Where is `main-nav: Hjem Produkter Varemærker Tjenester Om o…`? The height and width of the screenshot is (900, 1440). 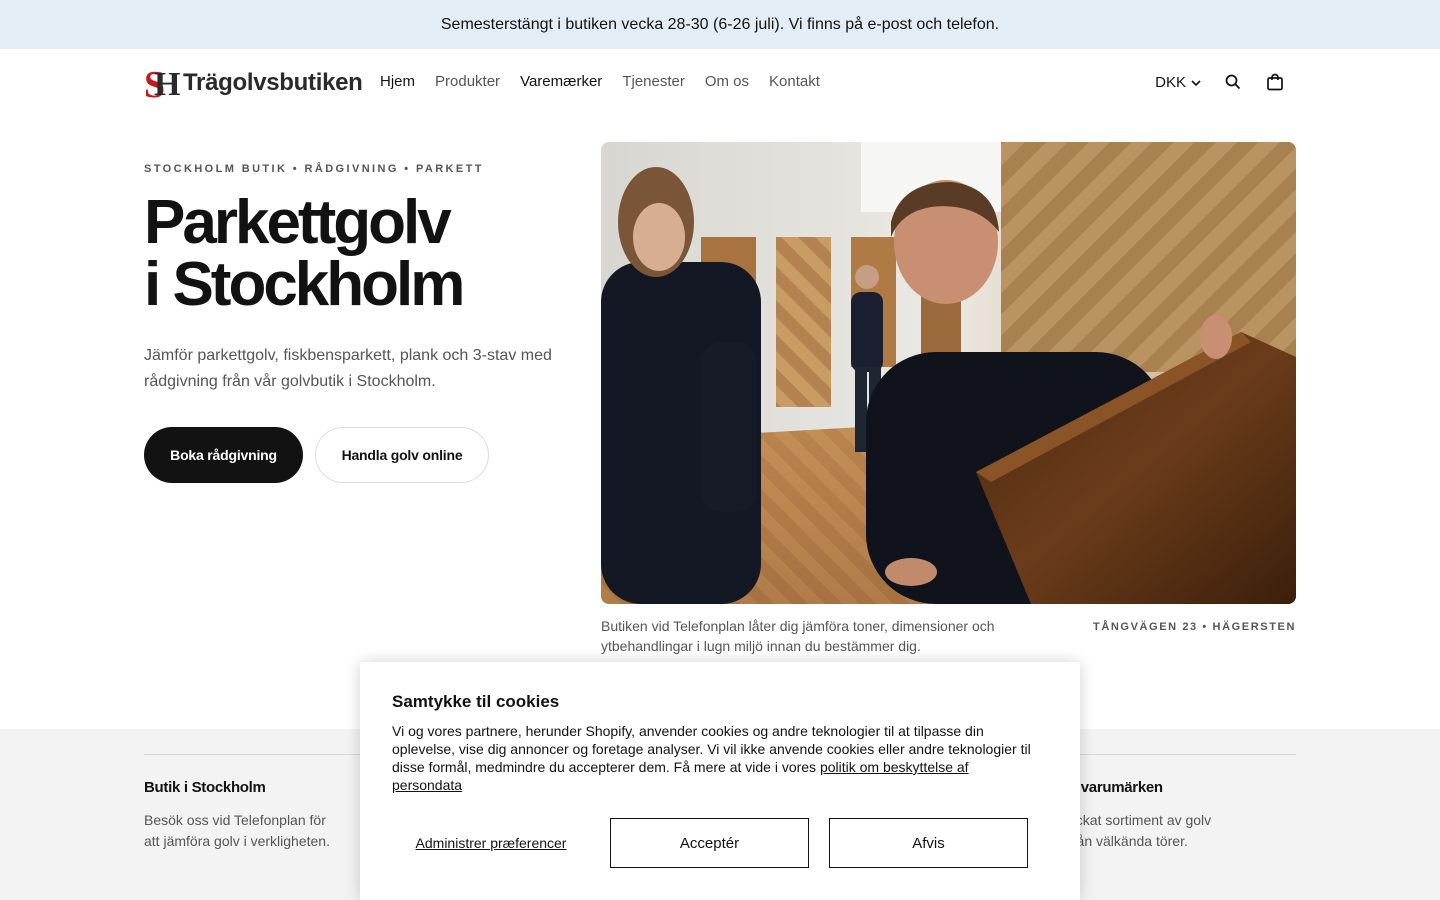
main-nav: Hjem Produkter Varemærker Tjenester Om o… is located at coordinates (600, 81).